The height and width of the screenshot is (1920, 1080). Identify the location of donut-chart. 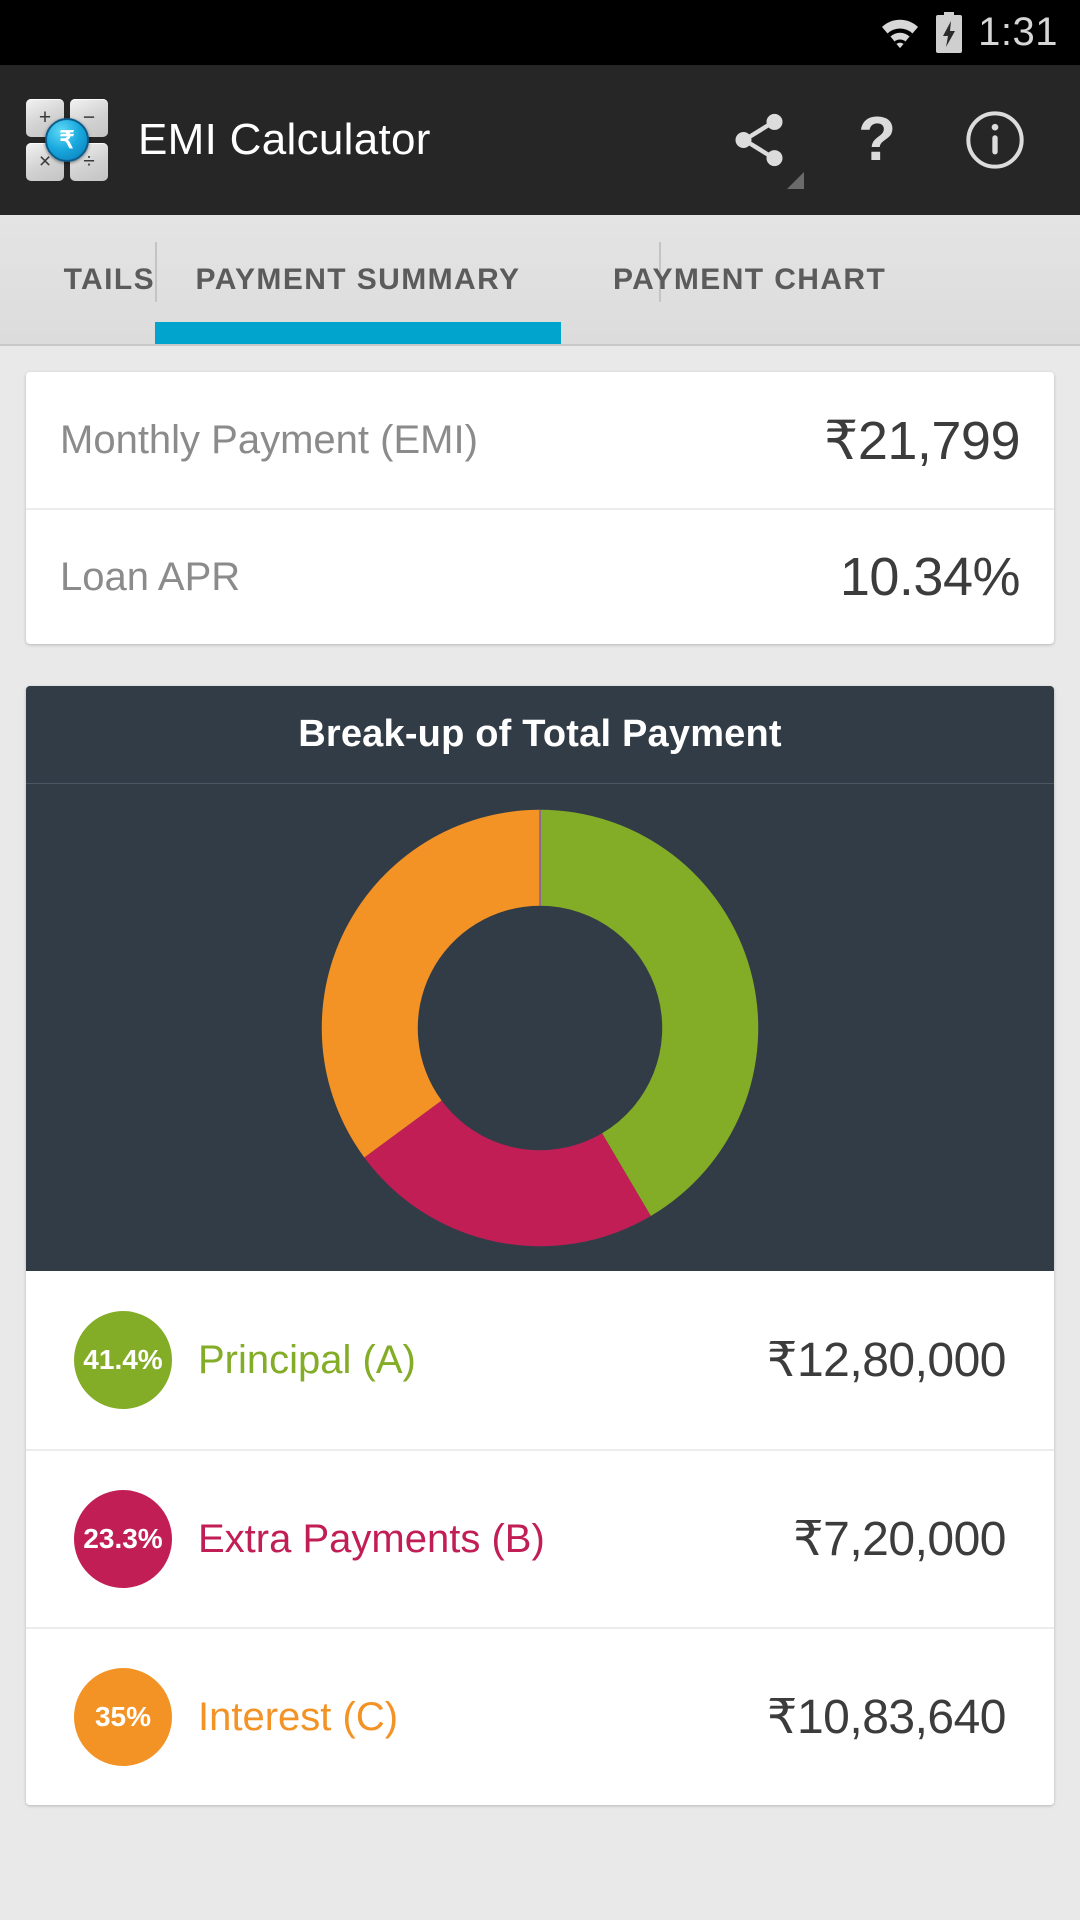
(540, 1028).